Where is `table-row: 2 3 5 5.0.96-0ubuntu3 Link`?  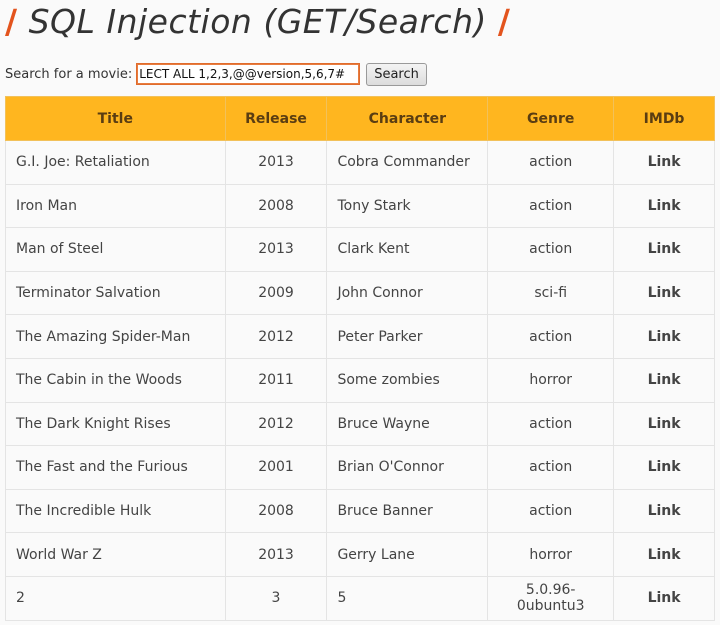
table-row: 2 3 5 5.0.96-0ubuntu3 Link is located at coordinates (360, 598).